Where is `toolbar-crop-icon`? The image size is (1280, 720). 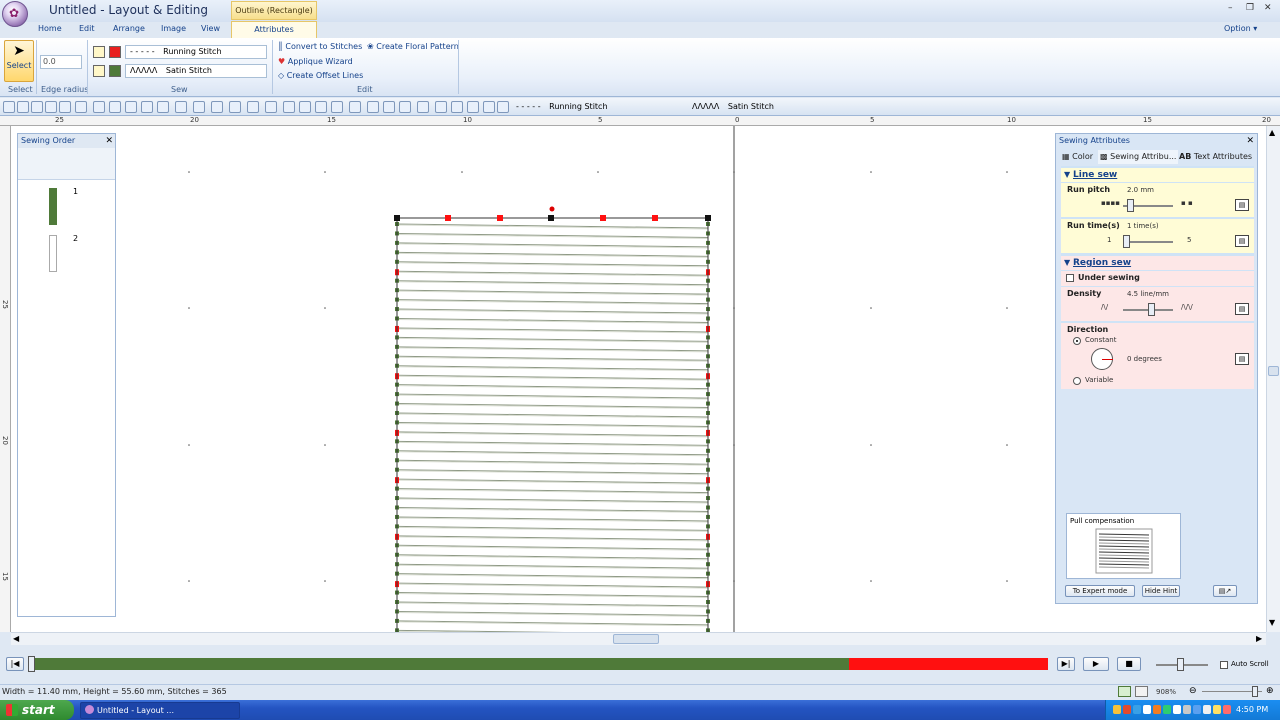
toolbar-crop-icon is located at coordinates (321, 107).